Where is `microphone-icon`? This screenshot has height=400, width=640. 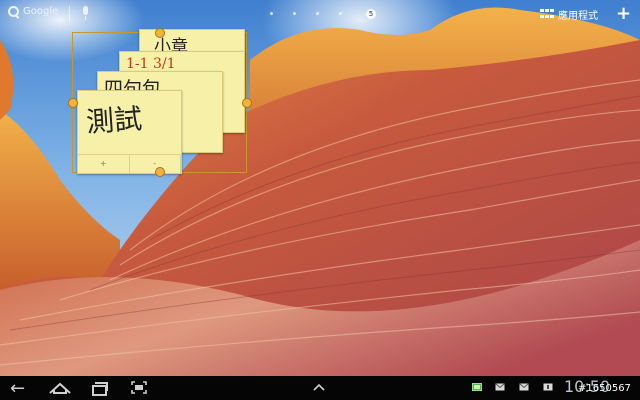
microphone-icon is located at coordinates (85, 10).